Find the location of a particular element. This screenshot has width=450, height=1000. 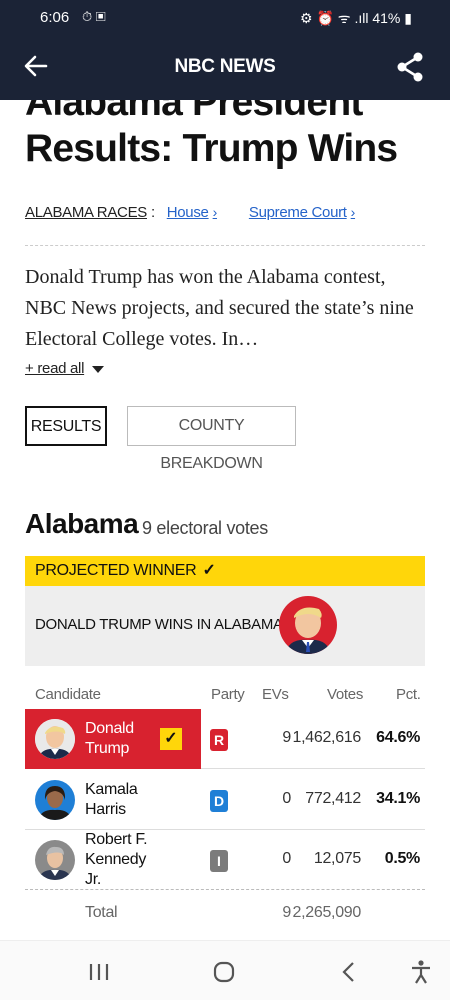

col-header-votes: Votes is located at coordinates (345, 694).